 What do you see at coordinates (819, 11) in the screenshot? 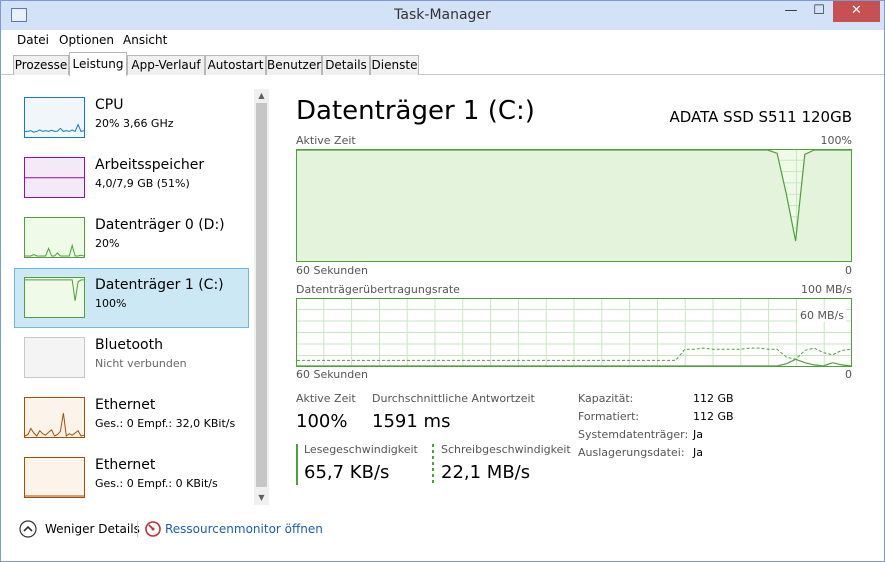
I see `maximize-button: ☐` at bounding box center [819, 11].